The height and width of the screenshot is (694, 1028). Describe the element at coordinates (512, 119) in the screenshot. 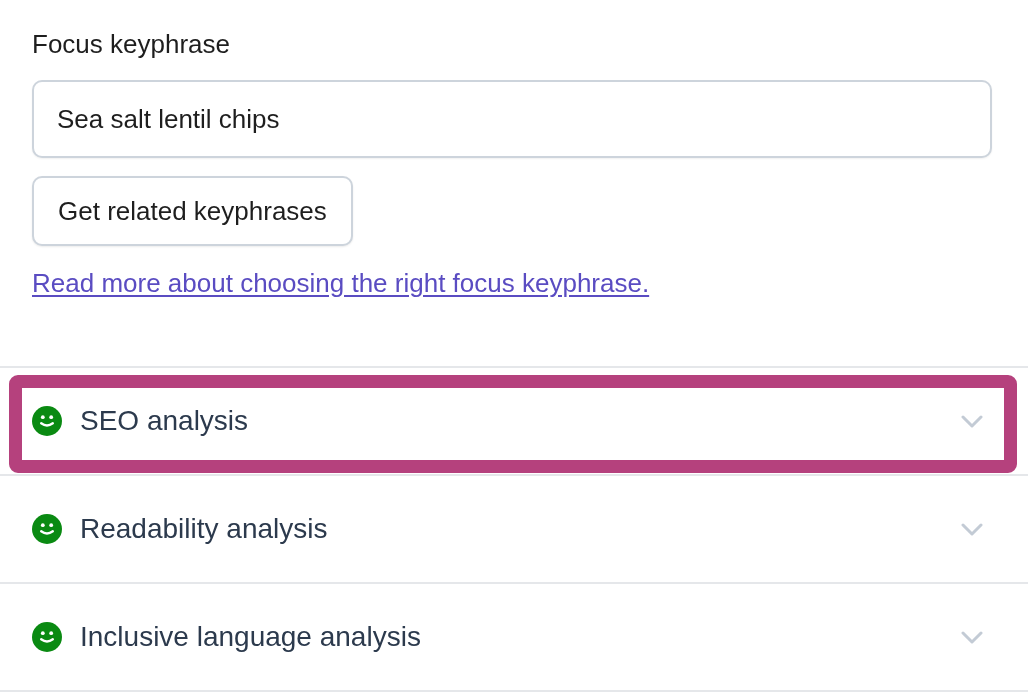

I see `keyphrase-input: Sea salt lentil chips` at that location.